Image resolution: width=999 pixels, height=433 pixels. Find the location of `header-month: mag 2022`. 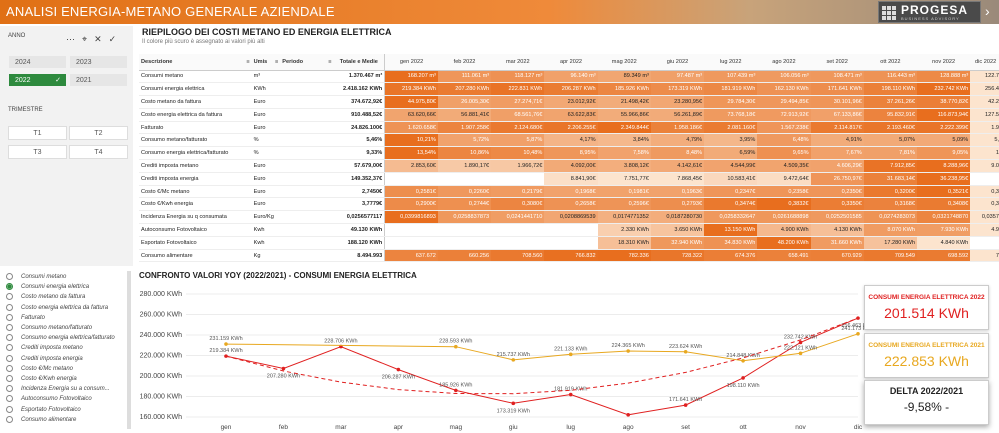

header-month: mag 2022 is located at coordinates (624, 62).